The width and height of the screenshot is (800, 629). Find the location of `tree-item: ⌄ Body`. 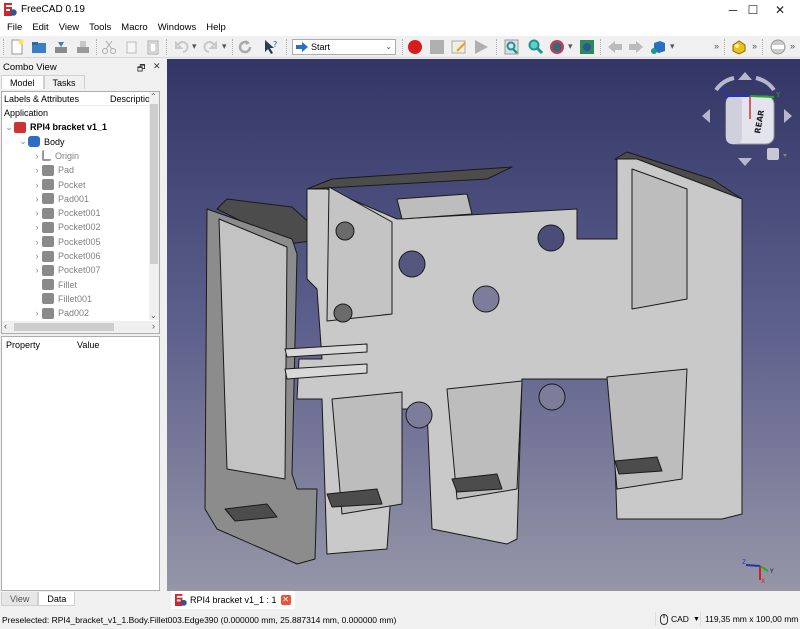

tree-item: ⌄ Body is located at coordinates (41, 142).